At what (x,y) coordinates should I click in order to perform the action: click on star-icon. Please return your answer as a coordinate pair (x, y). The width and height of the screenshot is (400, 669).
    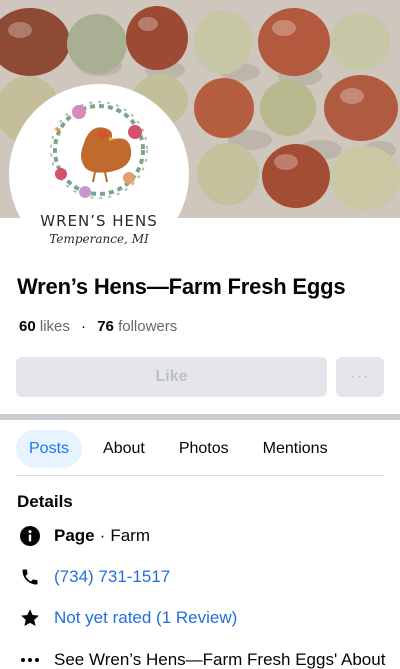
    Looking at the image, I should click on (30, 618).